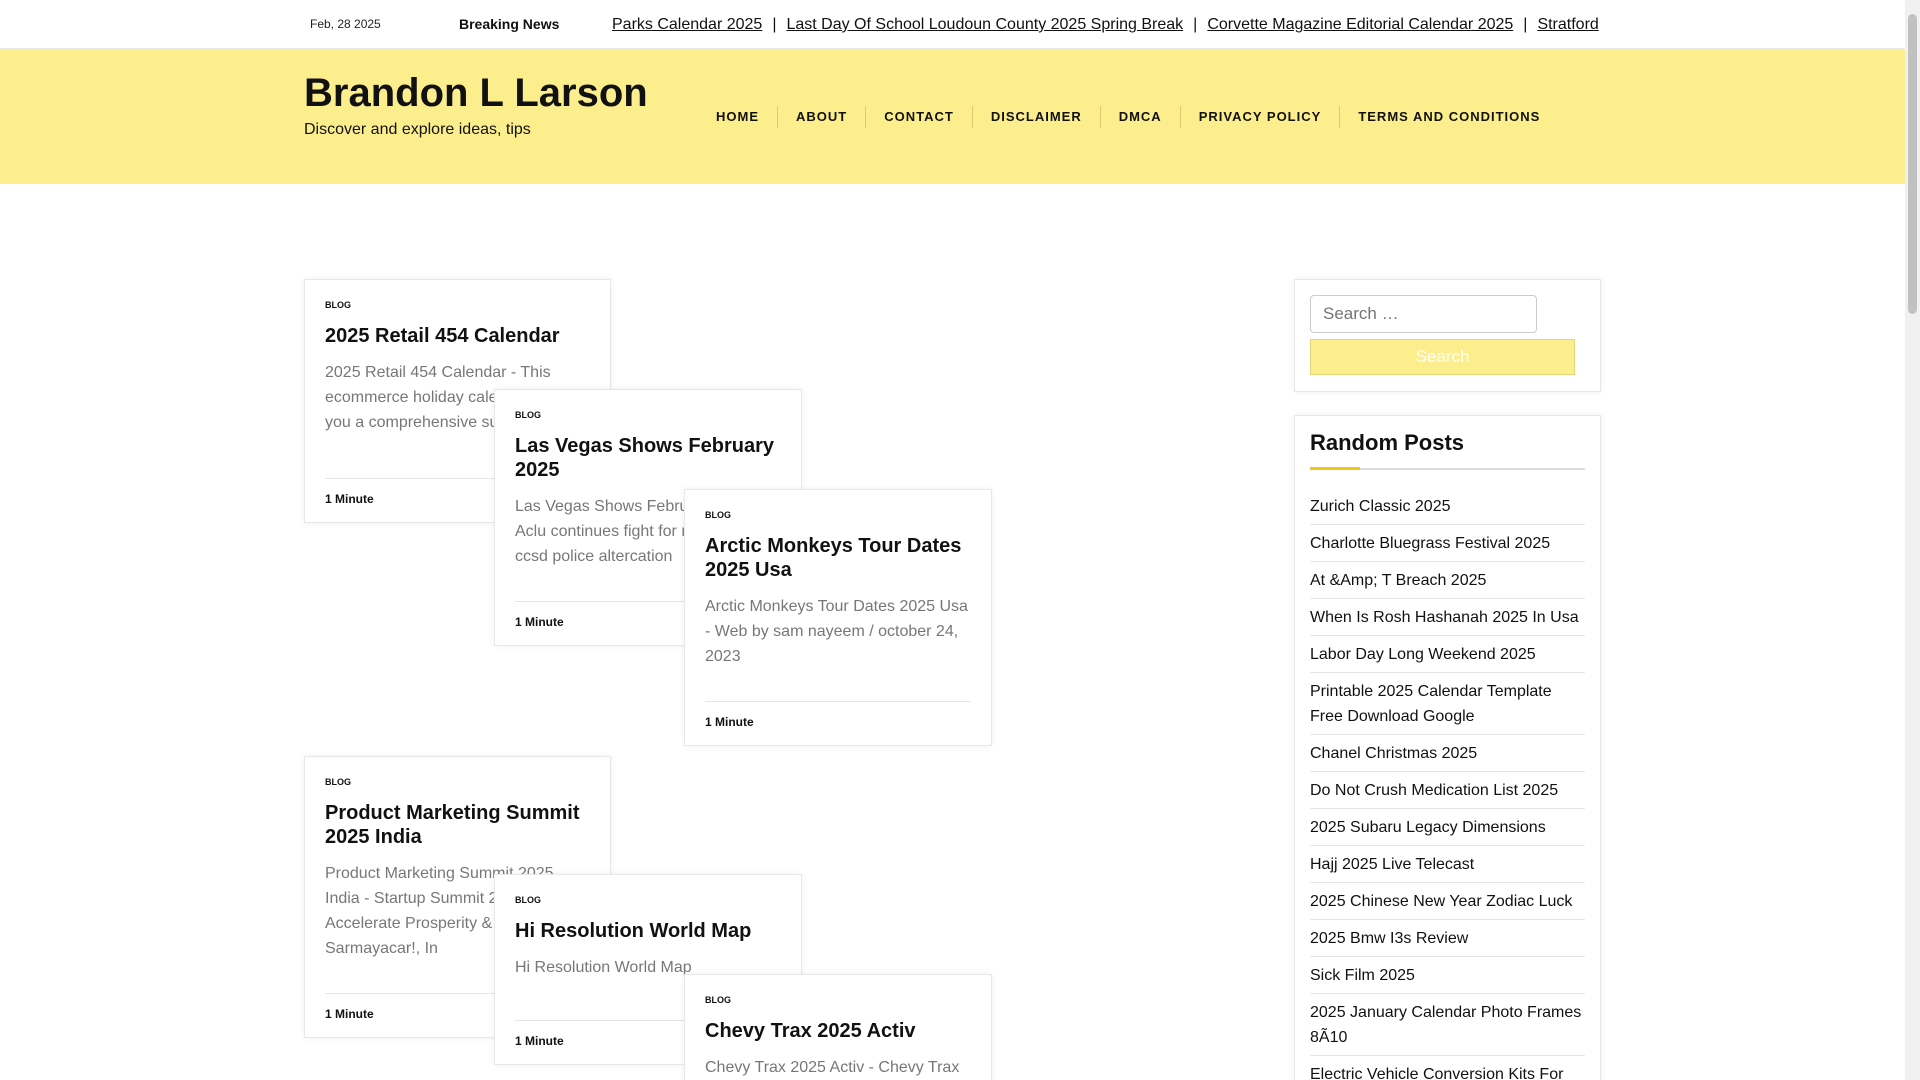 The height and width of the screenshot is (1080, 1920). I want to click on random-post-link: Chanel Christmas 2025, so click(1447, 755).